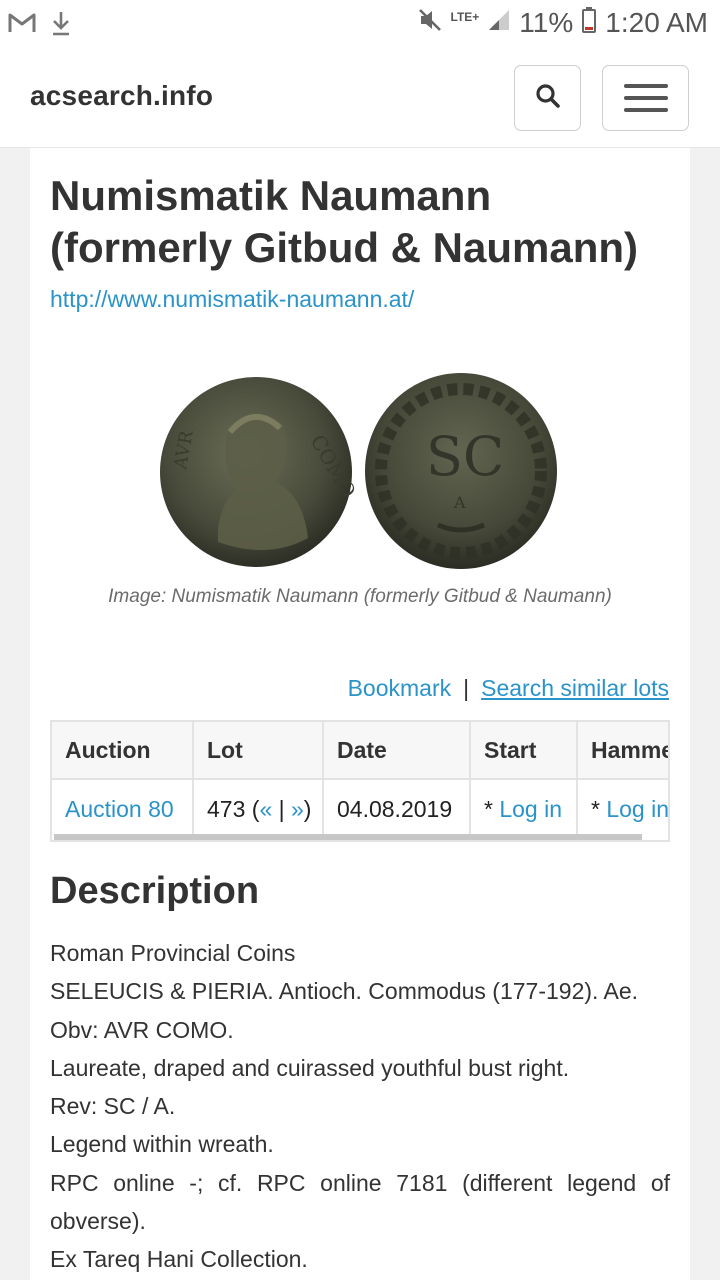  Describe the element at coordinates (173, 953) in the screenshot. I see `description-line: Roman Provincial Coins` at that location.